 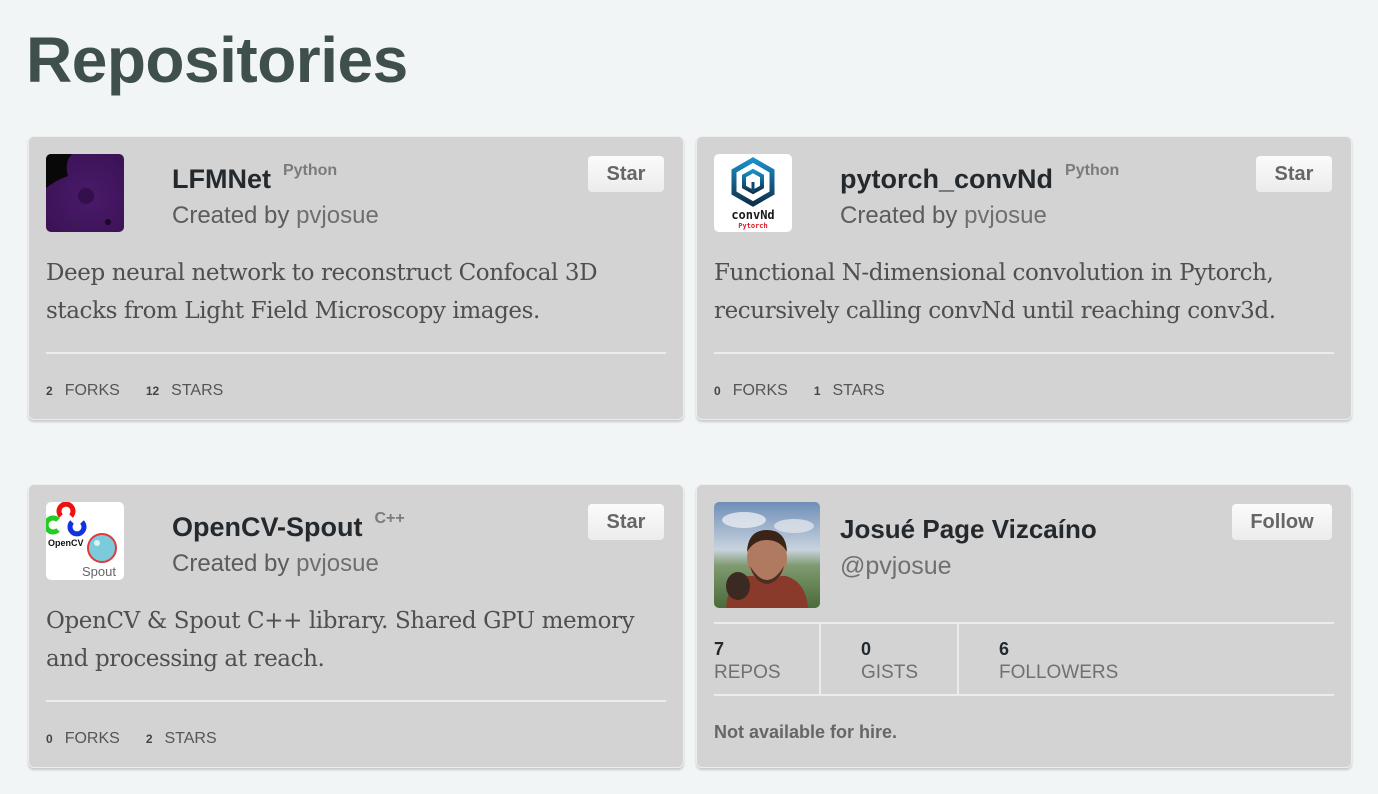 I want to click on repo-avatar, so click(x=85, y=193).